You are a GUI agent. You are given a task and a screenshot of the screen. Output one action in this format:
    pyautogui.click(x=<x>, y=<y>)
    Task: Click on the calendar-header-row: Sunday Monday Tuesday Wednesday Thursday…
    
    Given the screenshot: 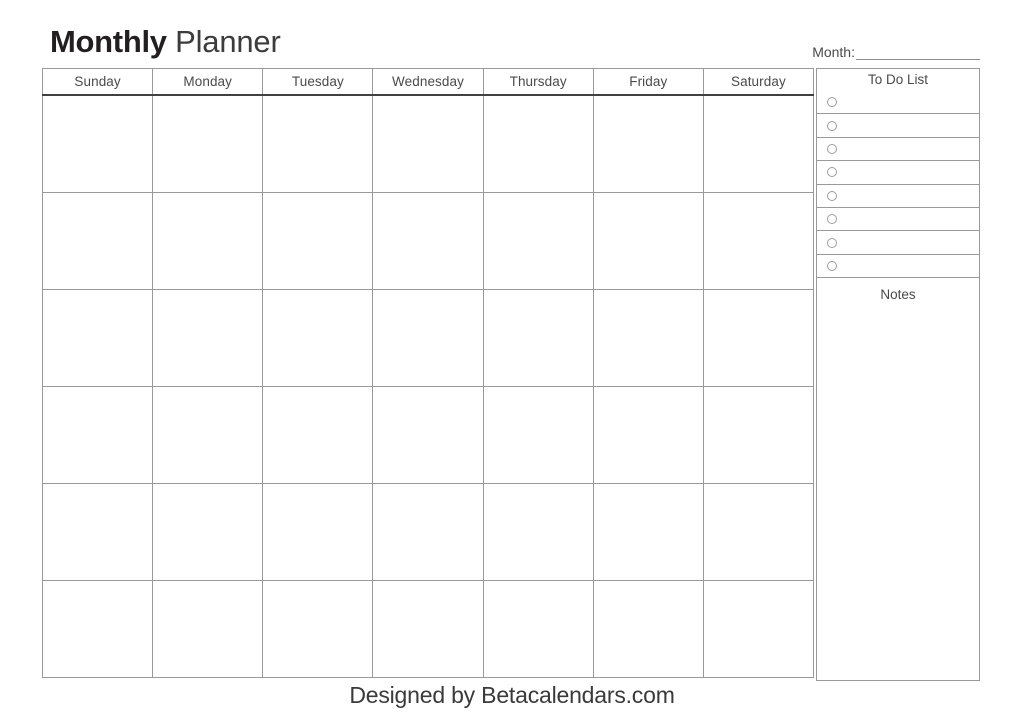 What is the action you would take?
    pyautogui.click(x=428, y=82)
    